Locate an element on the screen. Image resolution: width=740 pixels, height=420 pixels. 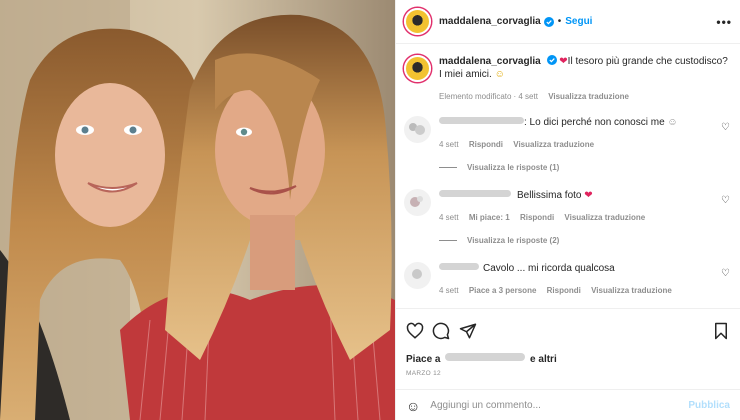
action-icons is located at coordinates (568, 332).